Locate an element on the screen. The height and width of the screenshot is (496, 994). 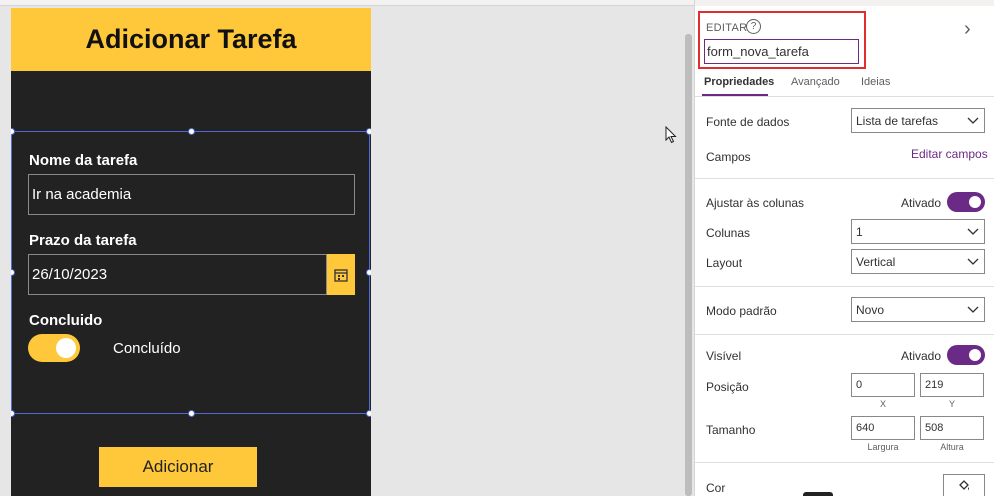
color-swatch is located at coordinates (818, 494).